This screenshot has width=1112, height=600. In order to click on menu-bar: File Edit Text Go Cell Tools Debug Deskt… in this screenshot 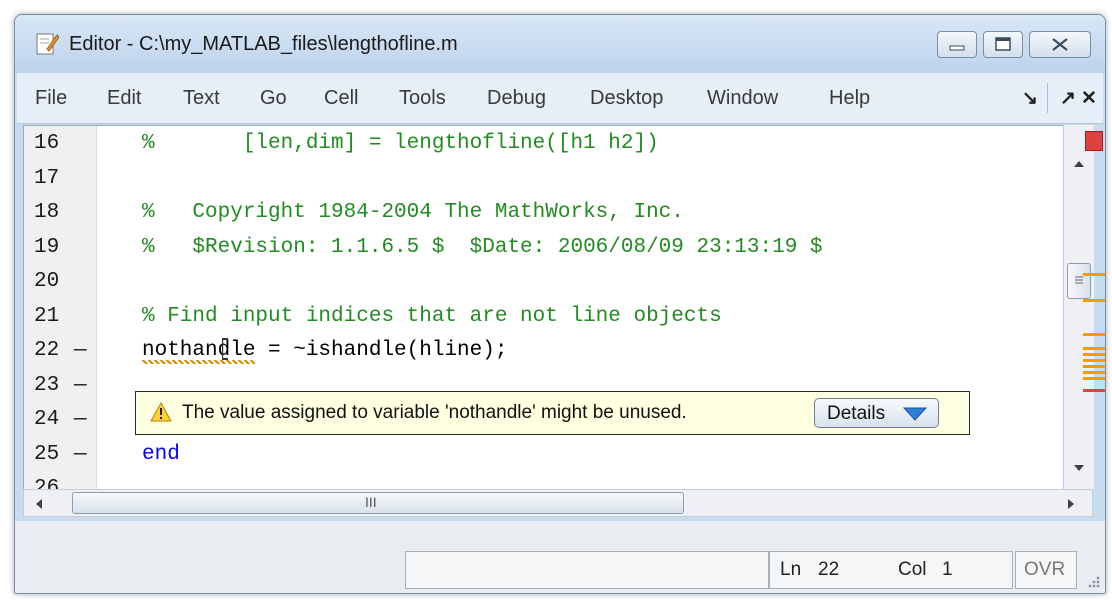, I will do `click(560, 98)`.